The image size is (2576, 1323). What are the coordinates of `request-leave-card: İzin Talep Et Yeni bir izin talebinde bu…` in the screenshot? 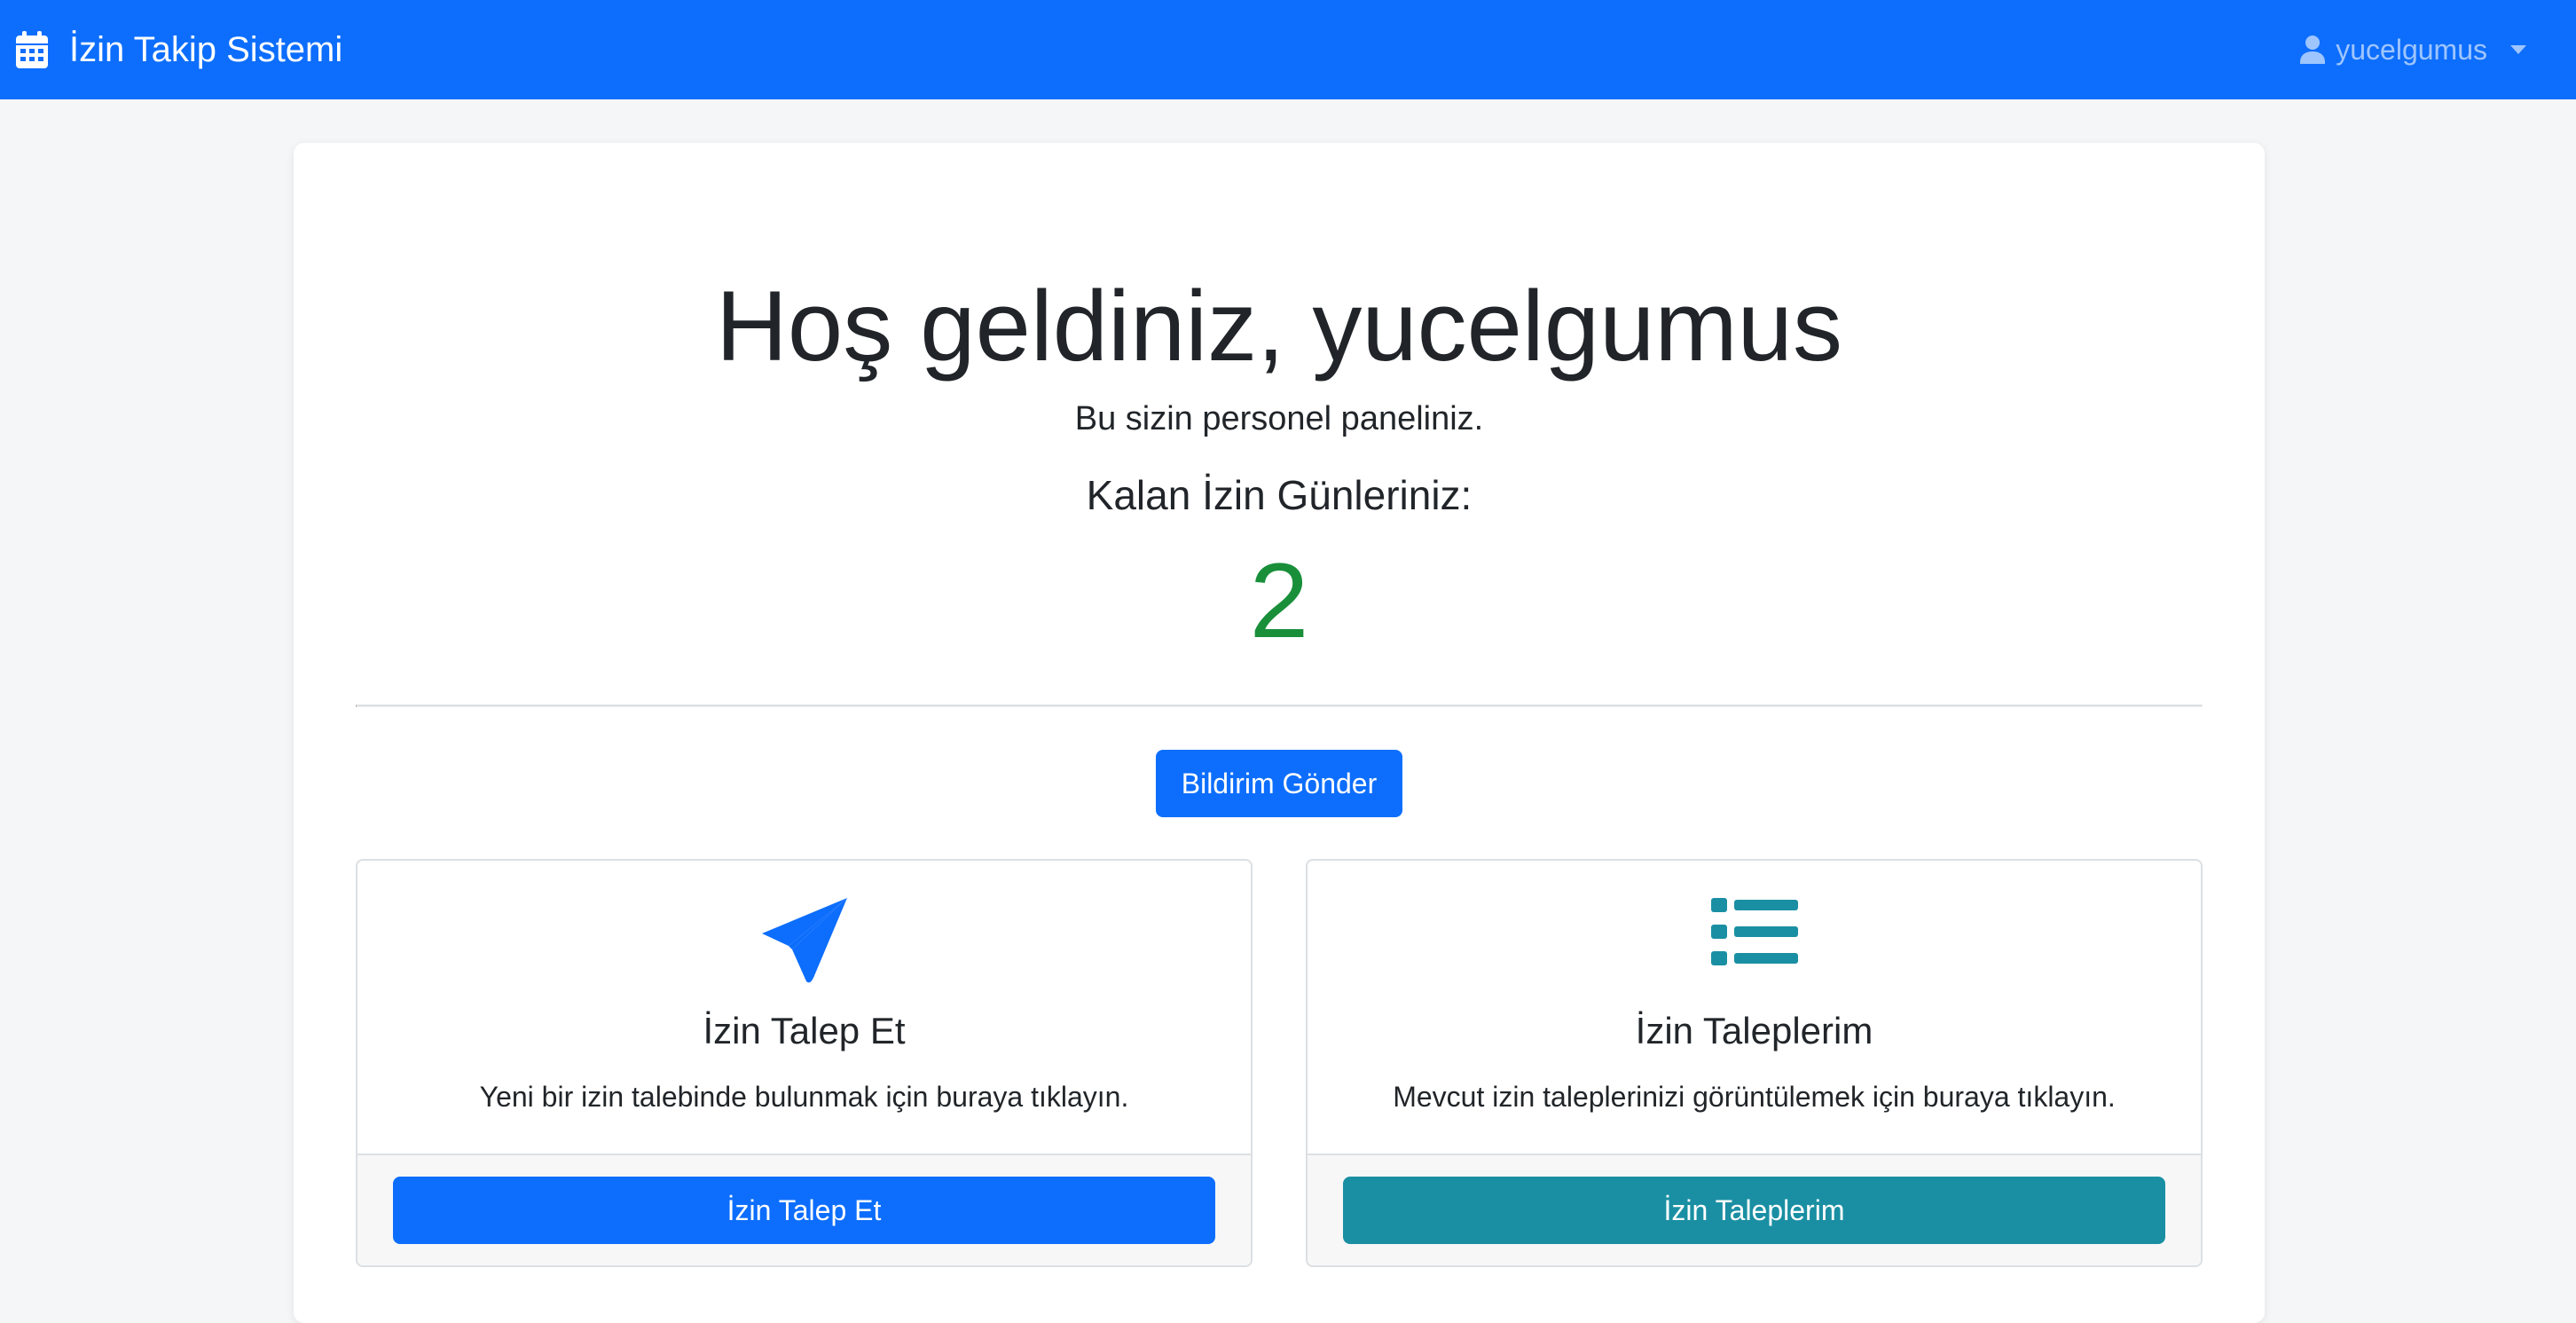 It's located at (804, 1063).